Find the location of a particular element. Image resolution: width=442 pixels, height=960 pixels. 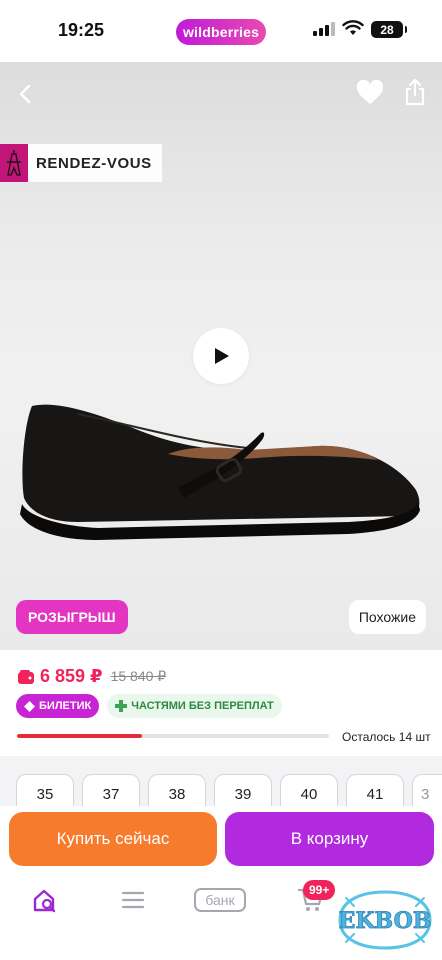

wallet-icon is located at coordinates (26, 676).